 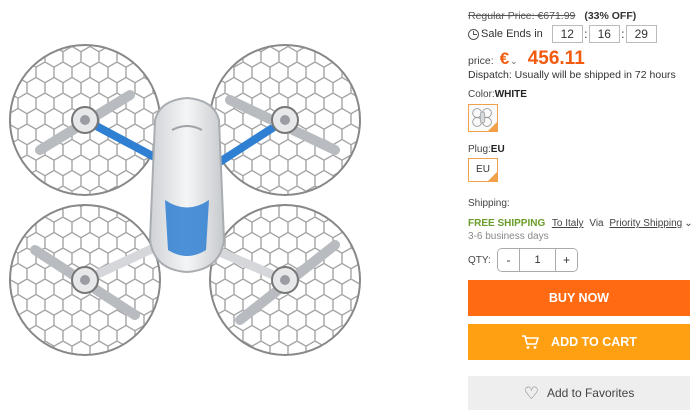 What do you see at coordinates (604, 34) in the screenshot?
I see `countdown-minutes: 16` at bounding box center [604, 34].